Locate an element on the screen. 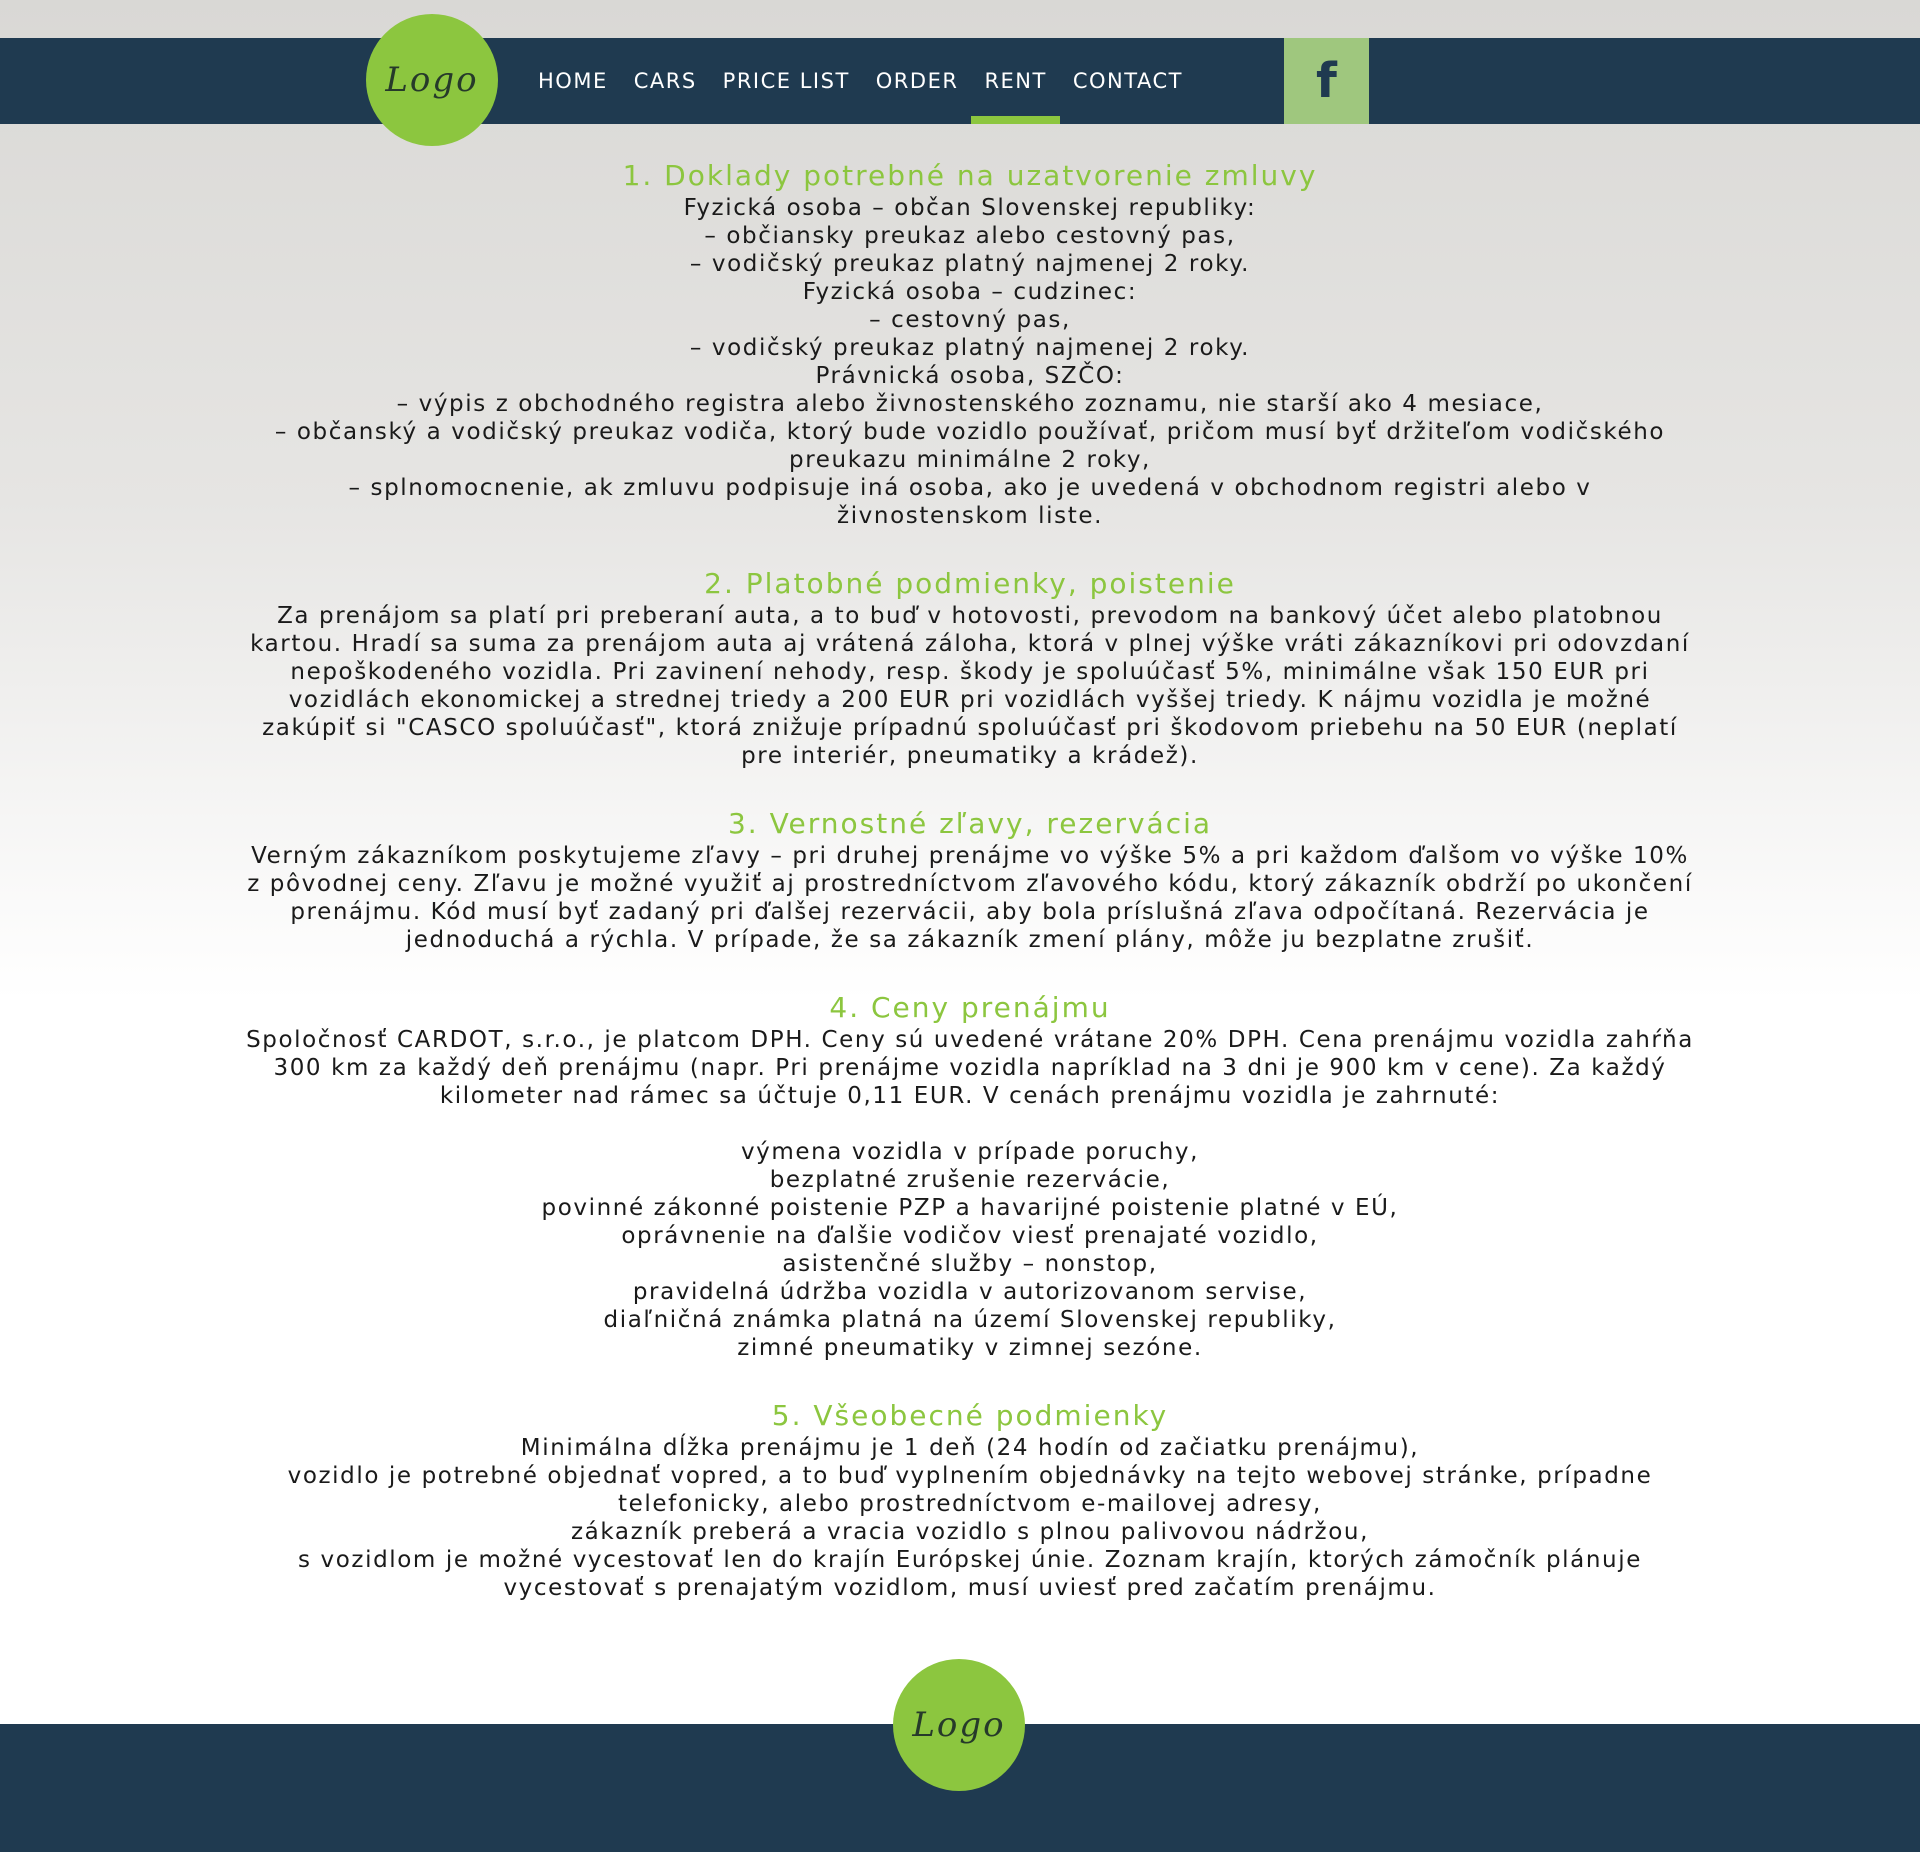 The image size is (1920, 1852). section-title: 5. Všeobecné podmienky is located at coordinates (970, 1415).